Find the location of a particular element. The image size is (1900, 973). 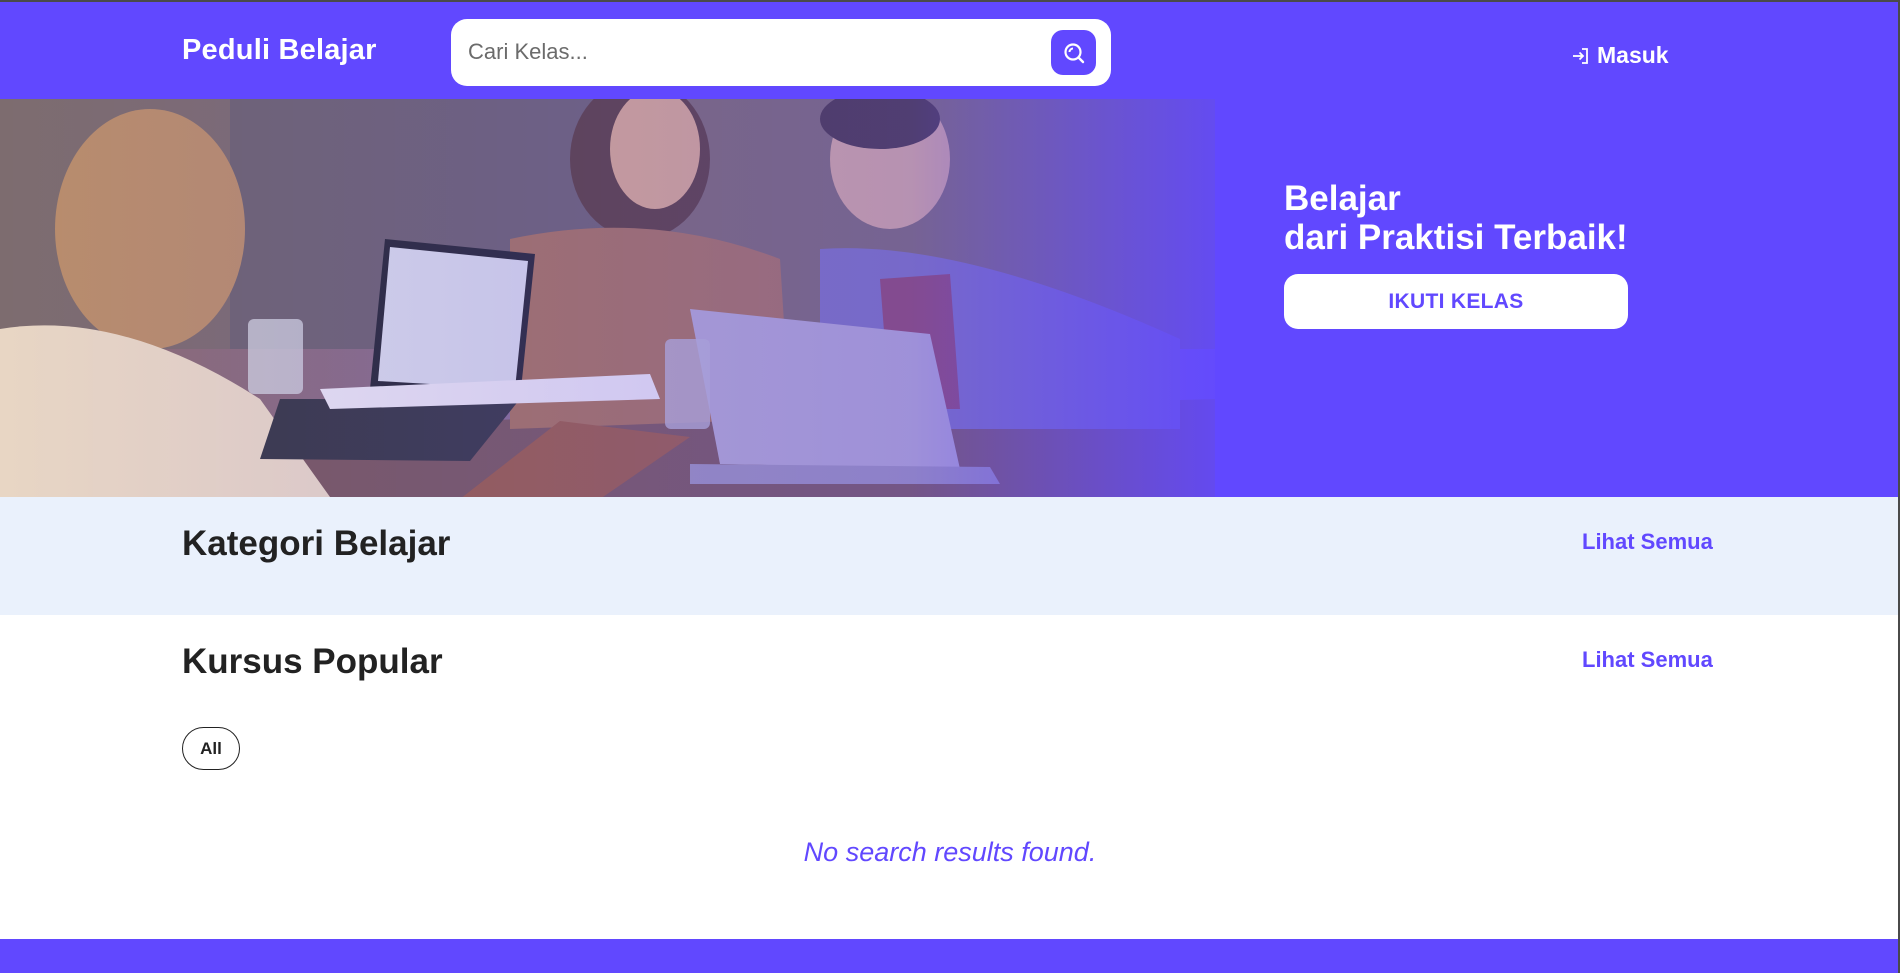

search-bar is located at coordinates (781, 52).